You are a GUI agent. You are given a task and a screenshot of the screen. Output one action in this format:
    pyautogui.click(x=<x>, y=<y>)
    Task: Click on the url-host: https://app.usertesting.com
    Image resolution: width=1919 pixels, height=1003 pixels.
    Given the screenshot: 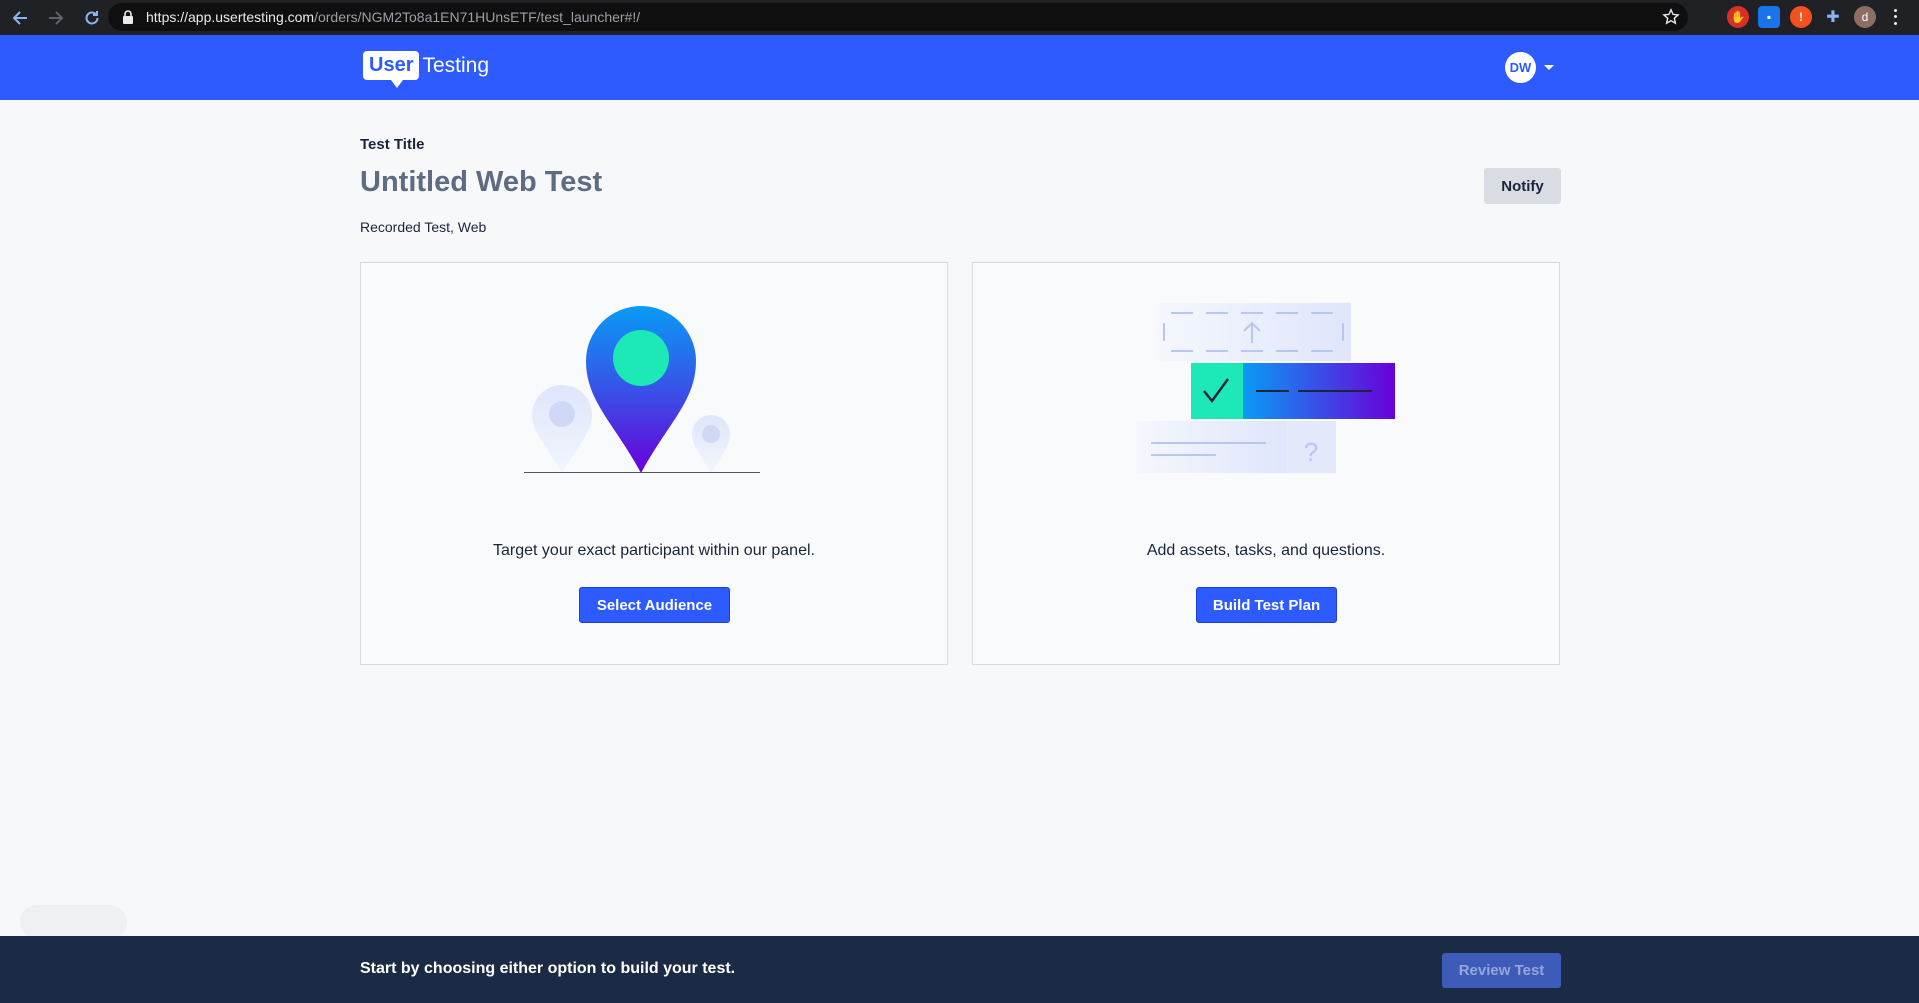 What is the action you would take?
    pyautogui.click(x=230, y=17)
    